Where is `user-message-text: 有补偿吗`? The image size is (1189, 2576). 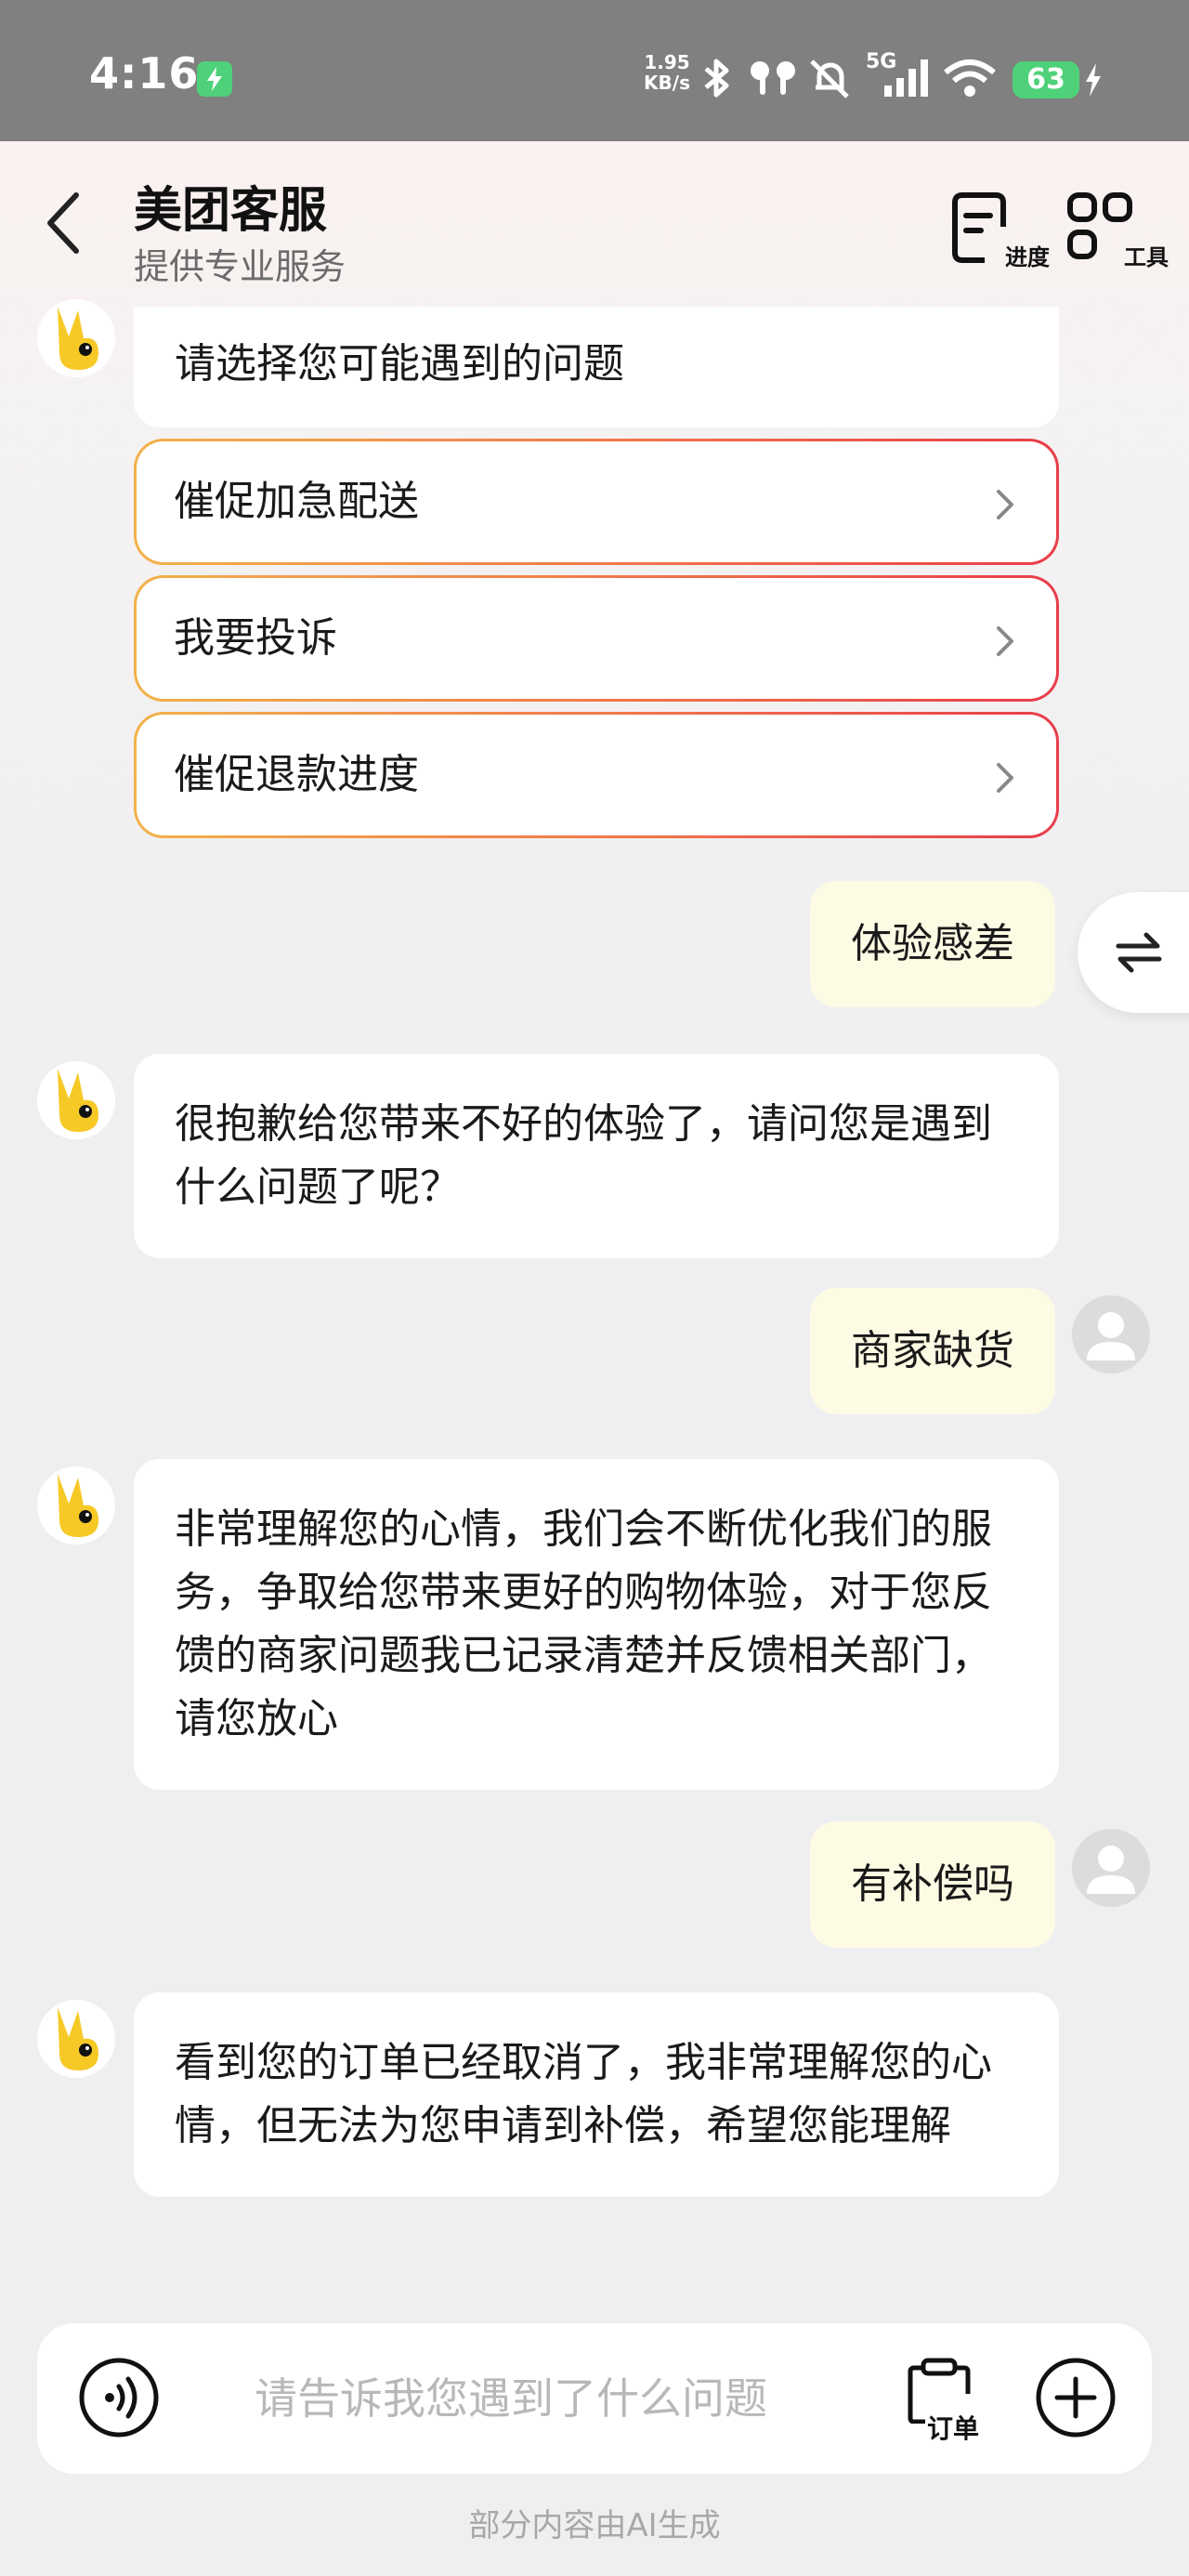 user-message-text: 有补偿吗 is located at coordinates (932, 1884).